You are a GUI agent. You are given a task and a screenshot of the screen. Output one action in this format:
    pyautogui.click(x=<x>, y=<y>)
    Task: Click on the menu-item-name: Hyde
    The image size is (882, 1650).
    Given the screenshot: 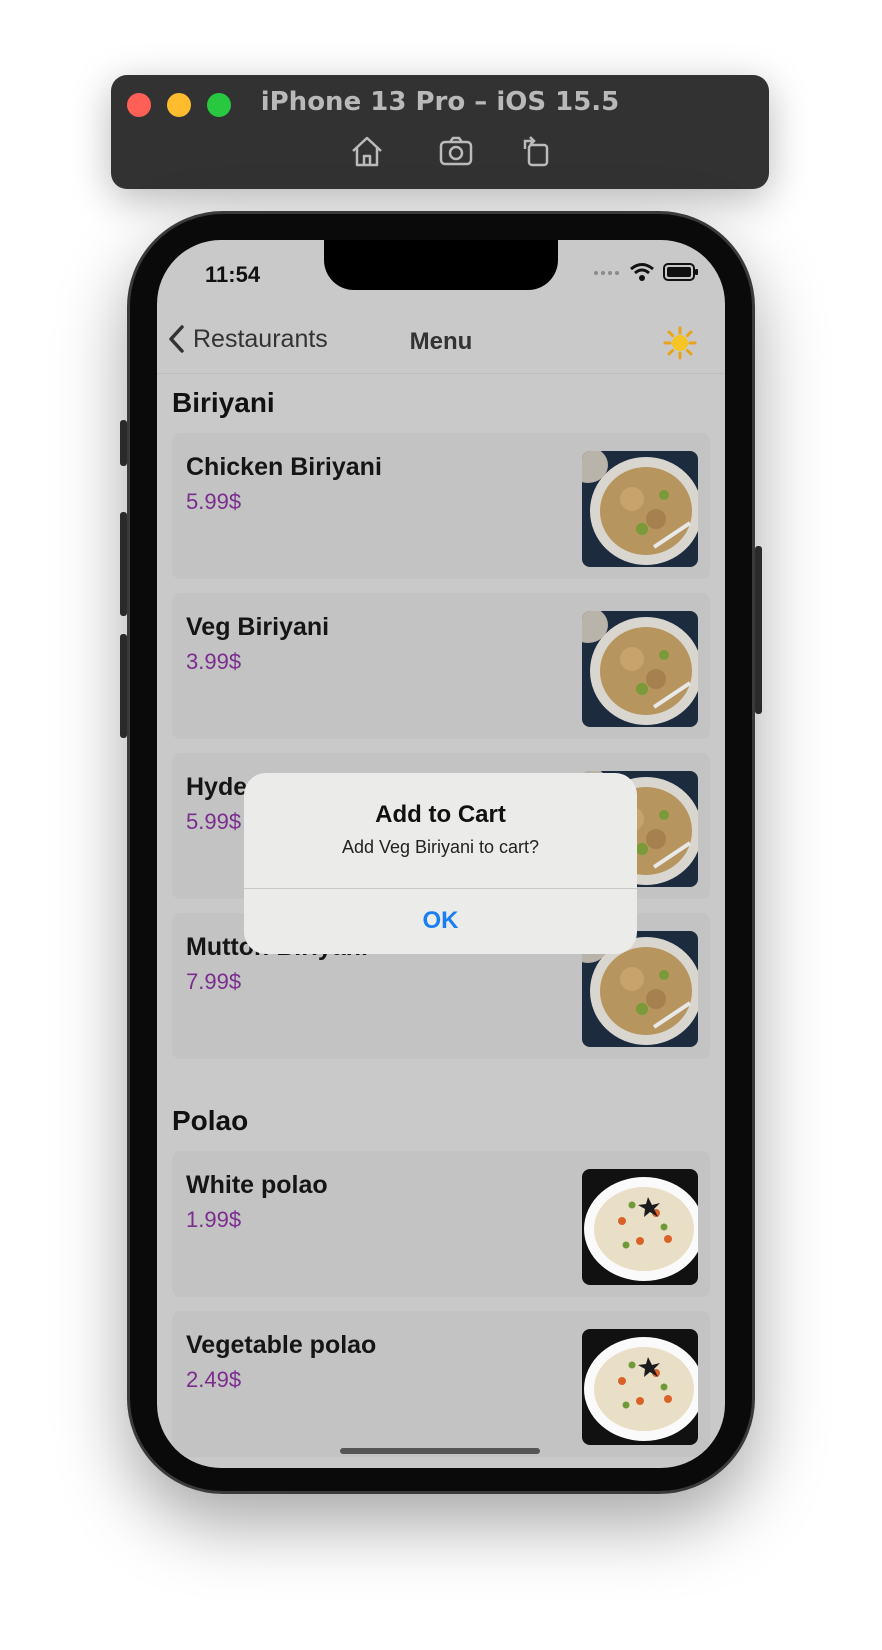 What is the action you would take?
    pyautogui.click(x=217, y=787)
    